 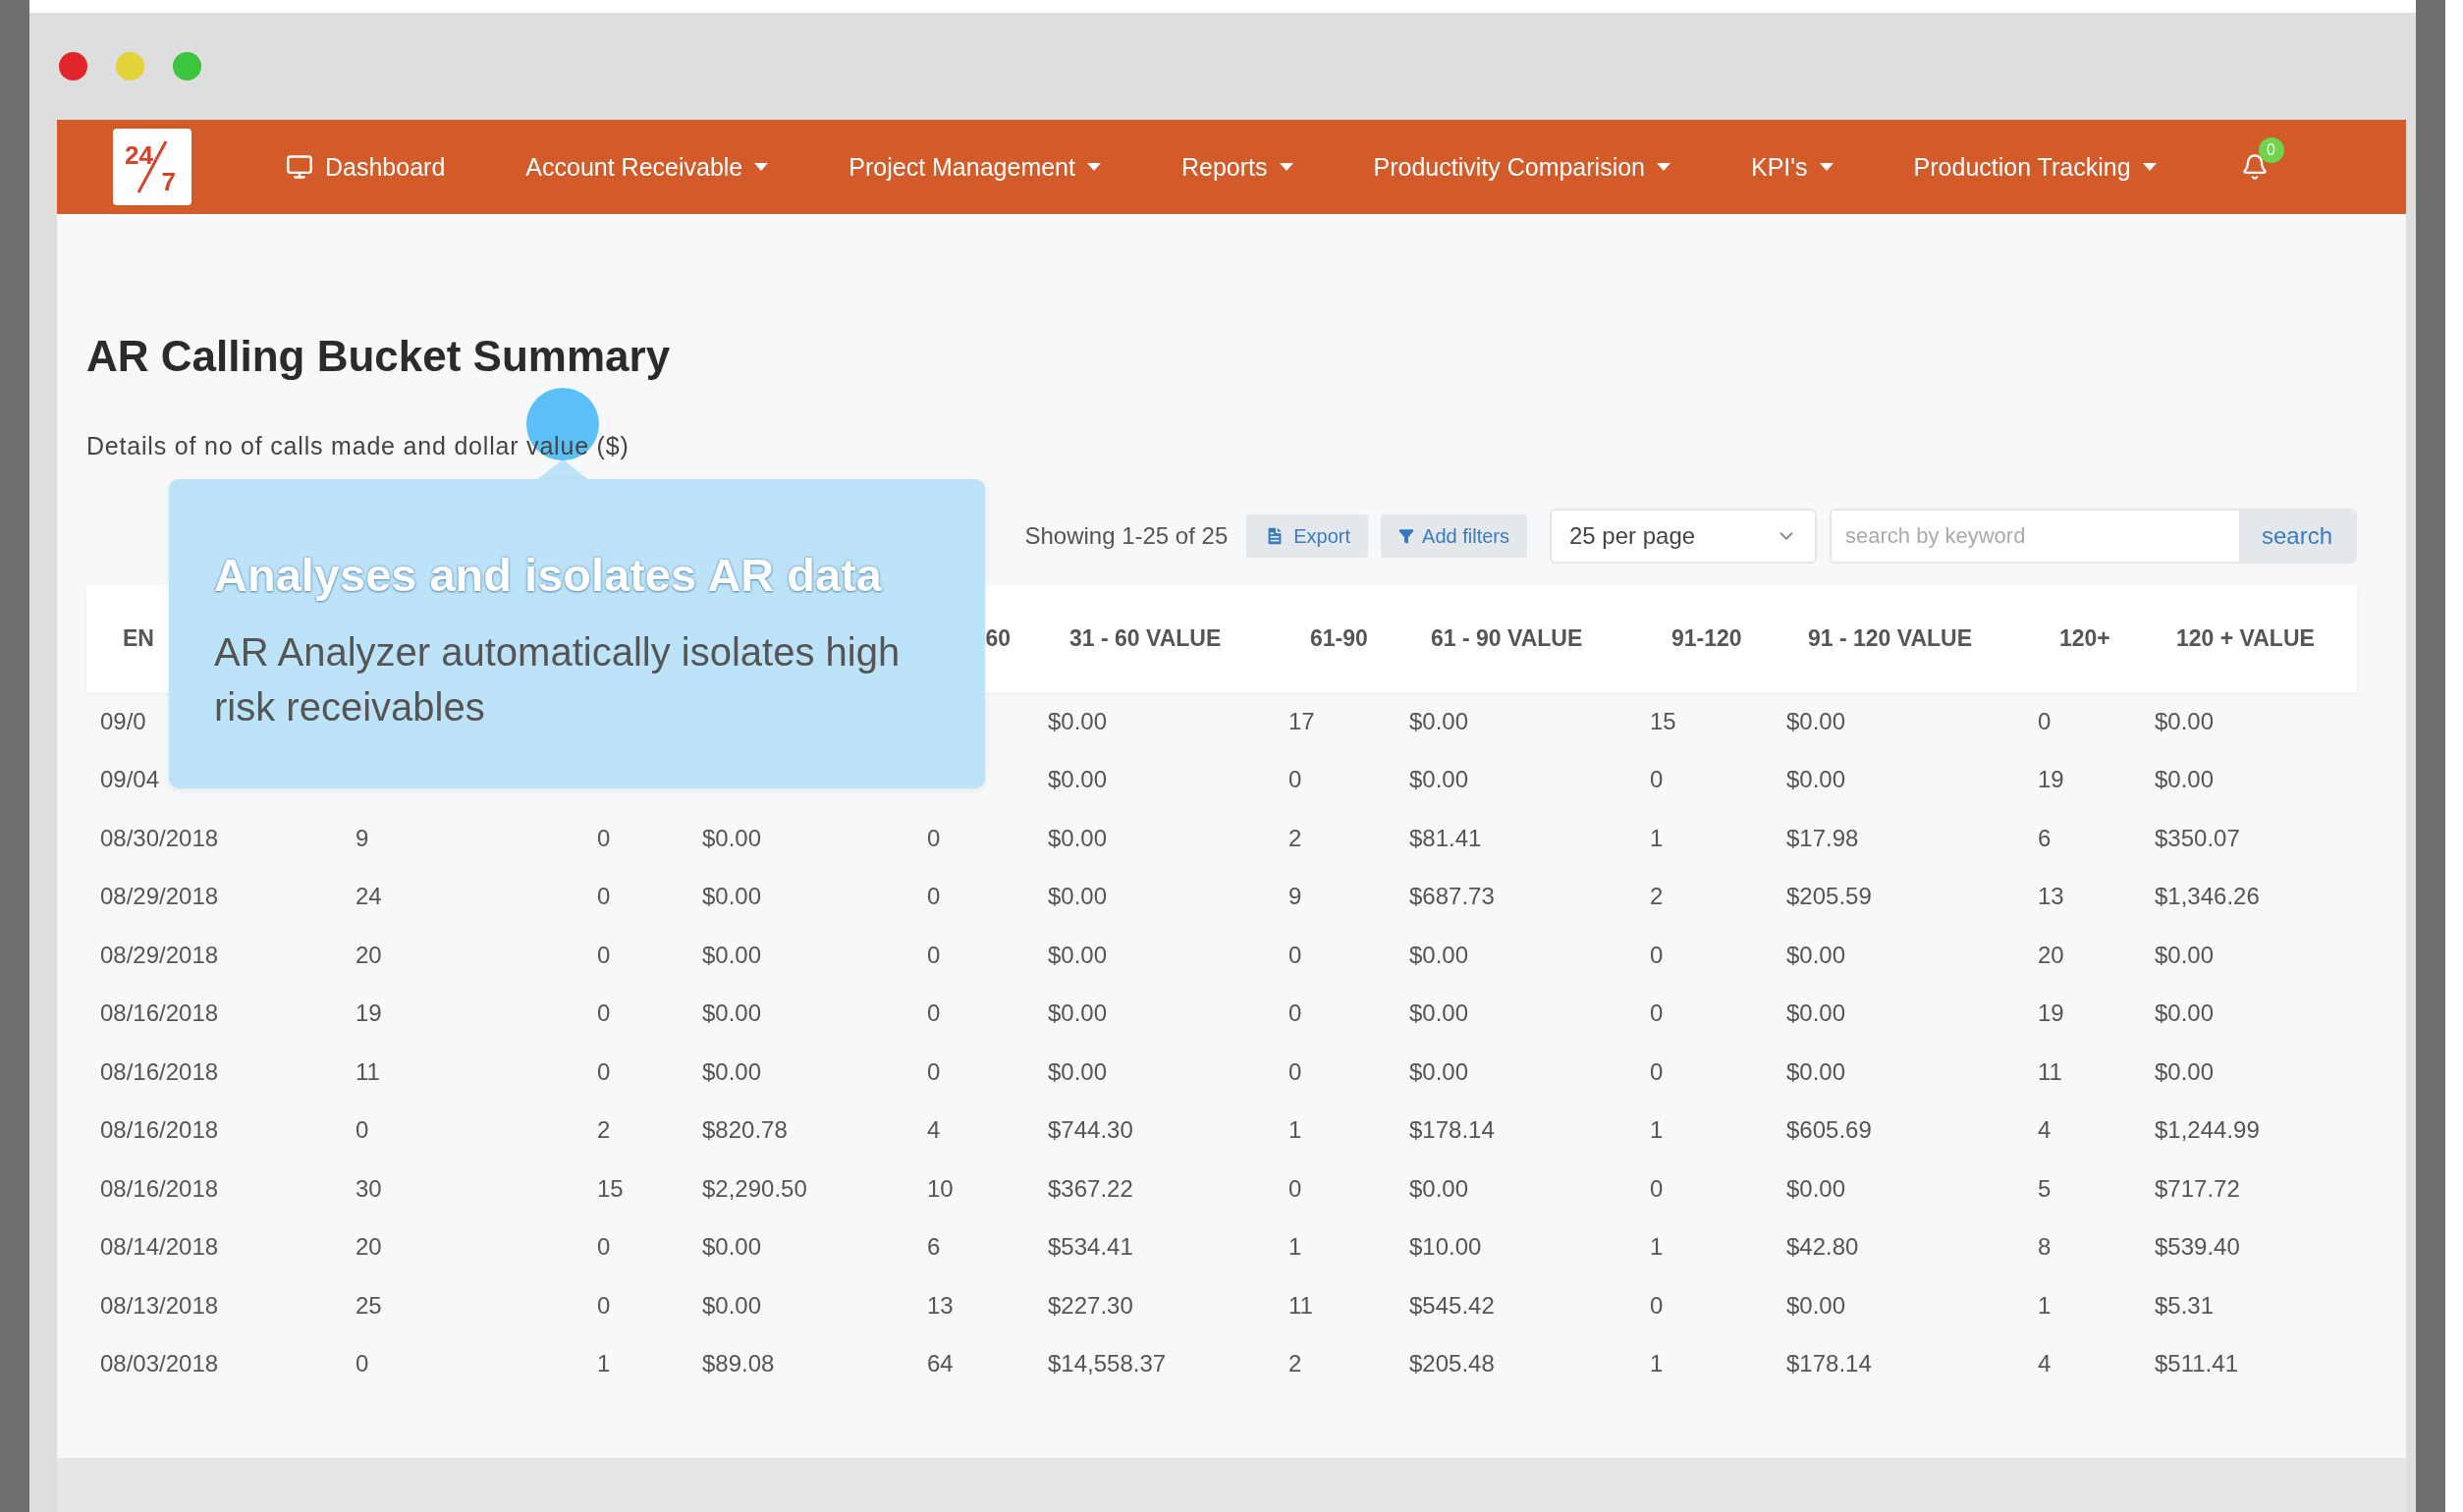 I want to click on table-cell: 17, so click(x=1301, y=720).